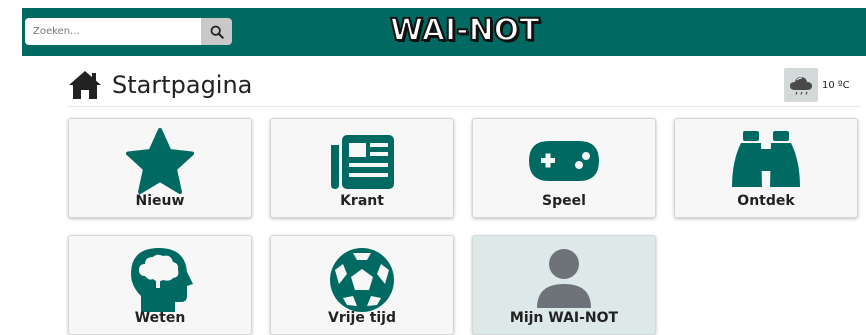 This screenshot has width=866, height=335. I want to click on binoculars-icon, so click(766, 159).